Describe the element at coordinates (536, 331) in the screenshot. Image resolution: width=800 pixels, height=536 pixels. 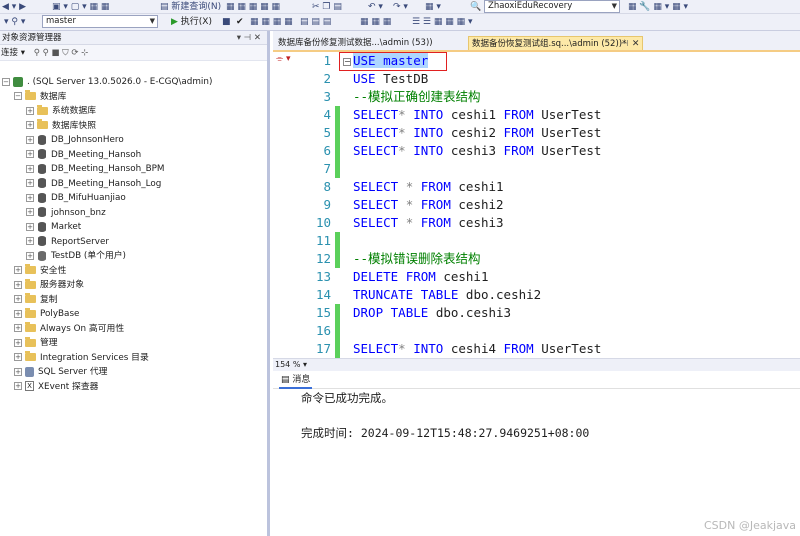
I see `code-line: 16` at that location.